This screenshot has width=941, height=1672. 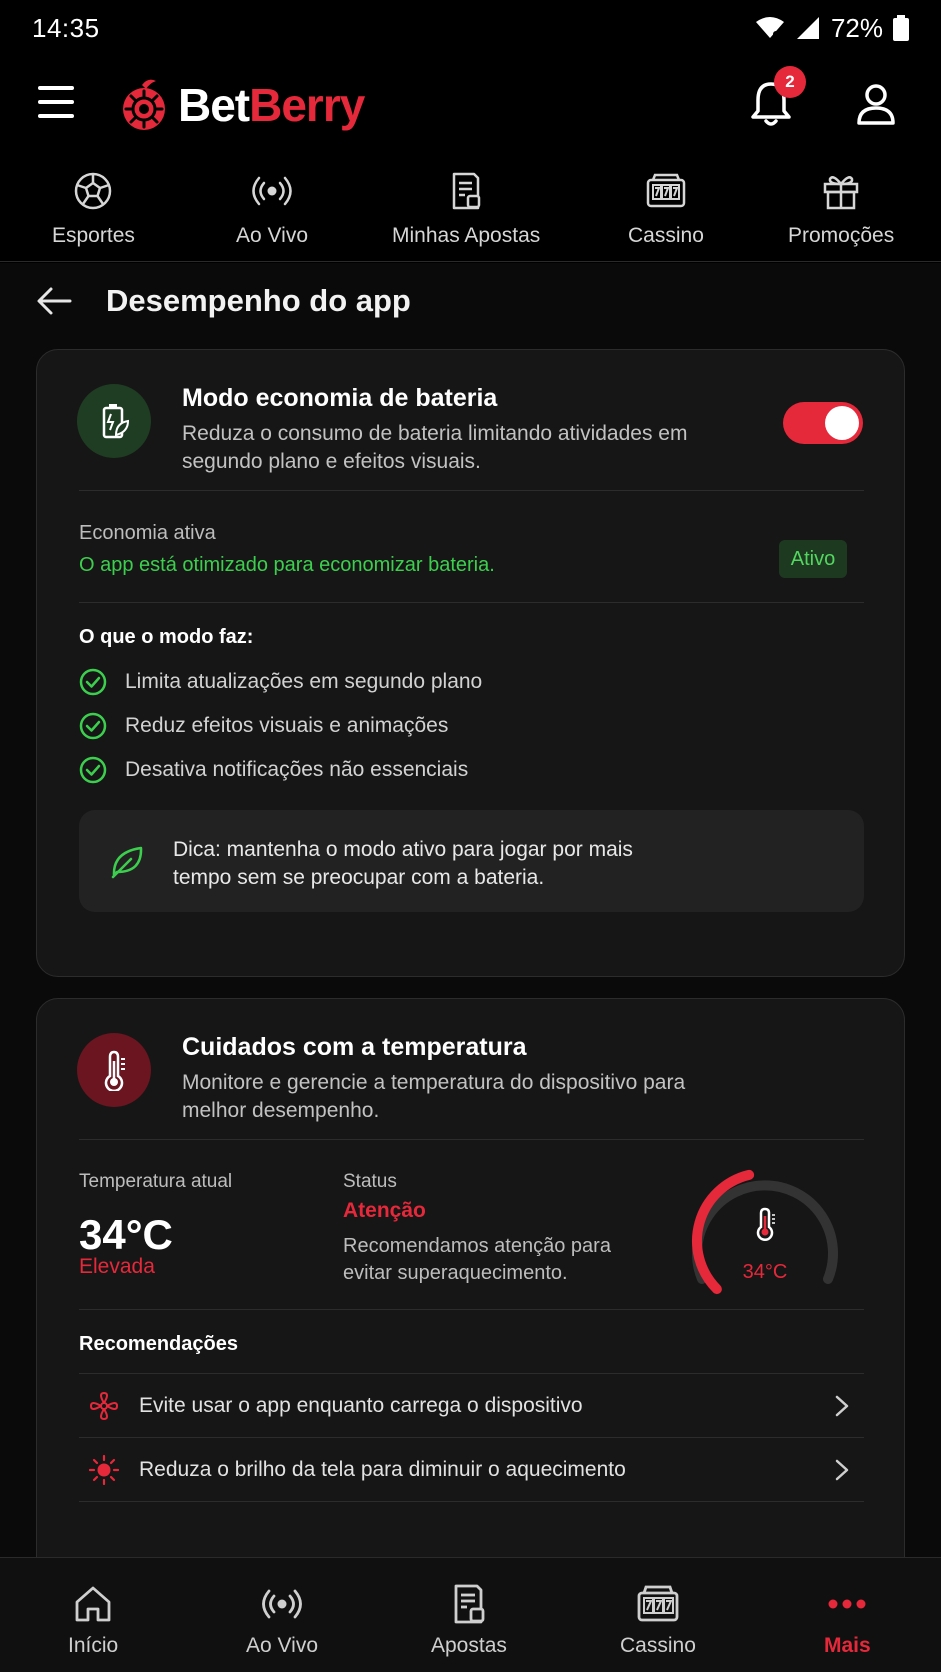 What do you see at coordinates (765, 1272) in the screenshot?
I see `gauge-value: 34°C` at bounding box center [765, 1272].